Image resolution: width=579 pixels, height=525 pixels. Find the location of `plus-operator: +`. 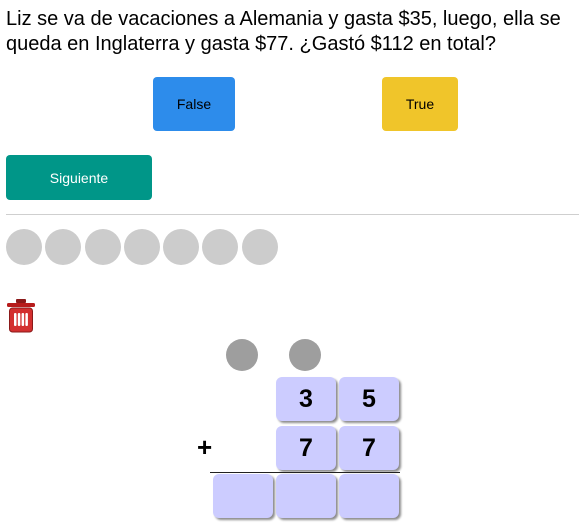

plus-operator: + is located at coordinates (205, 447).